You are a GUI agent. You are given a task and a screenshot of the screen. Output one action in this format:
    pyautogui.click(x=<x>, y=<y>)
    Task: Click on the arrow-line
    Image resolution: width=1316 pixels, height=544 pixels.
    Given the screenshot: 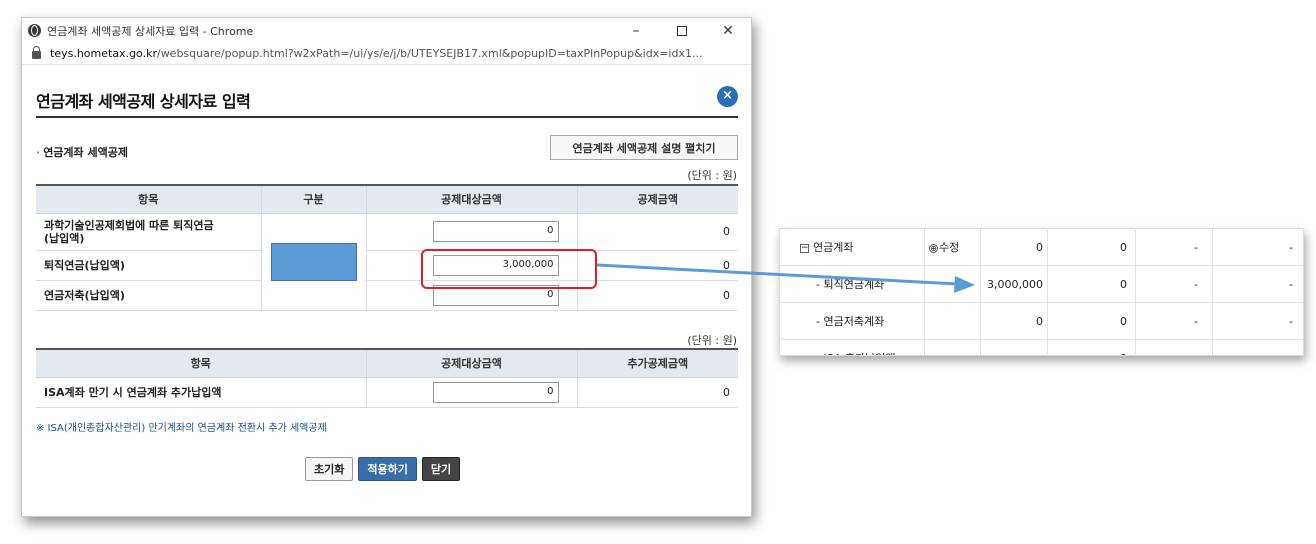 What is the action you would take?
    pyautogui.click(x=777, y=274)
    